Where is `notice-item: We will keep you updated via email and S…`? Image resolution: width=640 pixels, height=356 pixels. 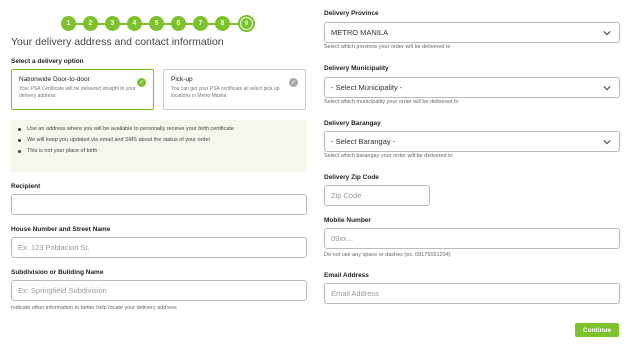
notice-item: We will keep you updated via email and S… is located at coordinates (158, 140).